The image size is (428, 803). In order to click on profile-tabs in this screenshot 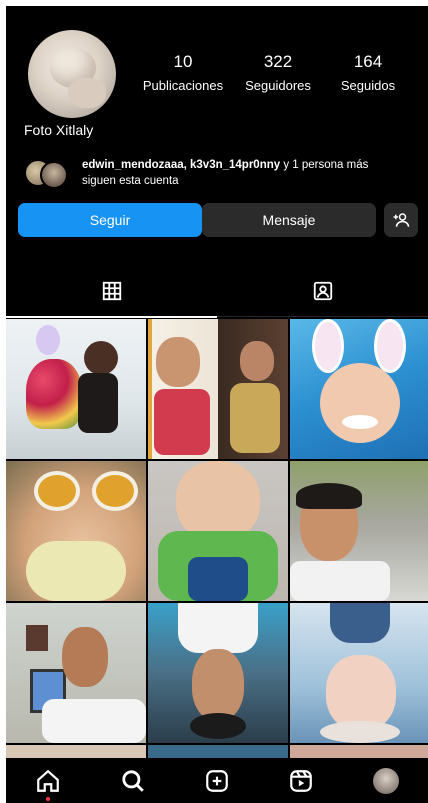, I will do `click(217, 292)`.